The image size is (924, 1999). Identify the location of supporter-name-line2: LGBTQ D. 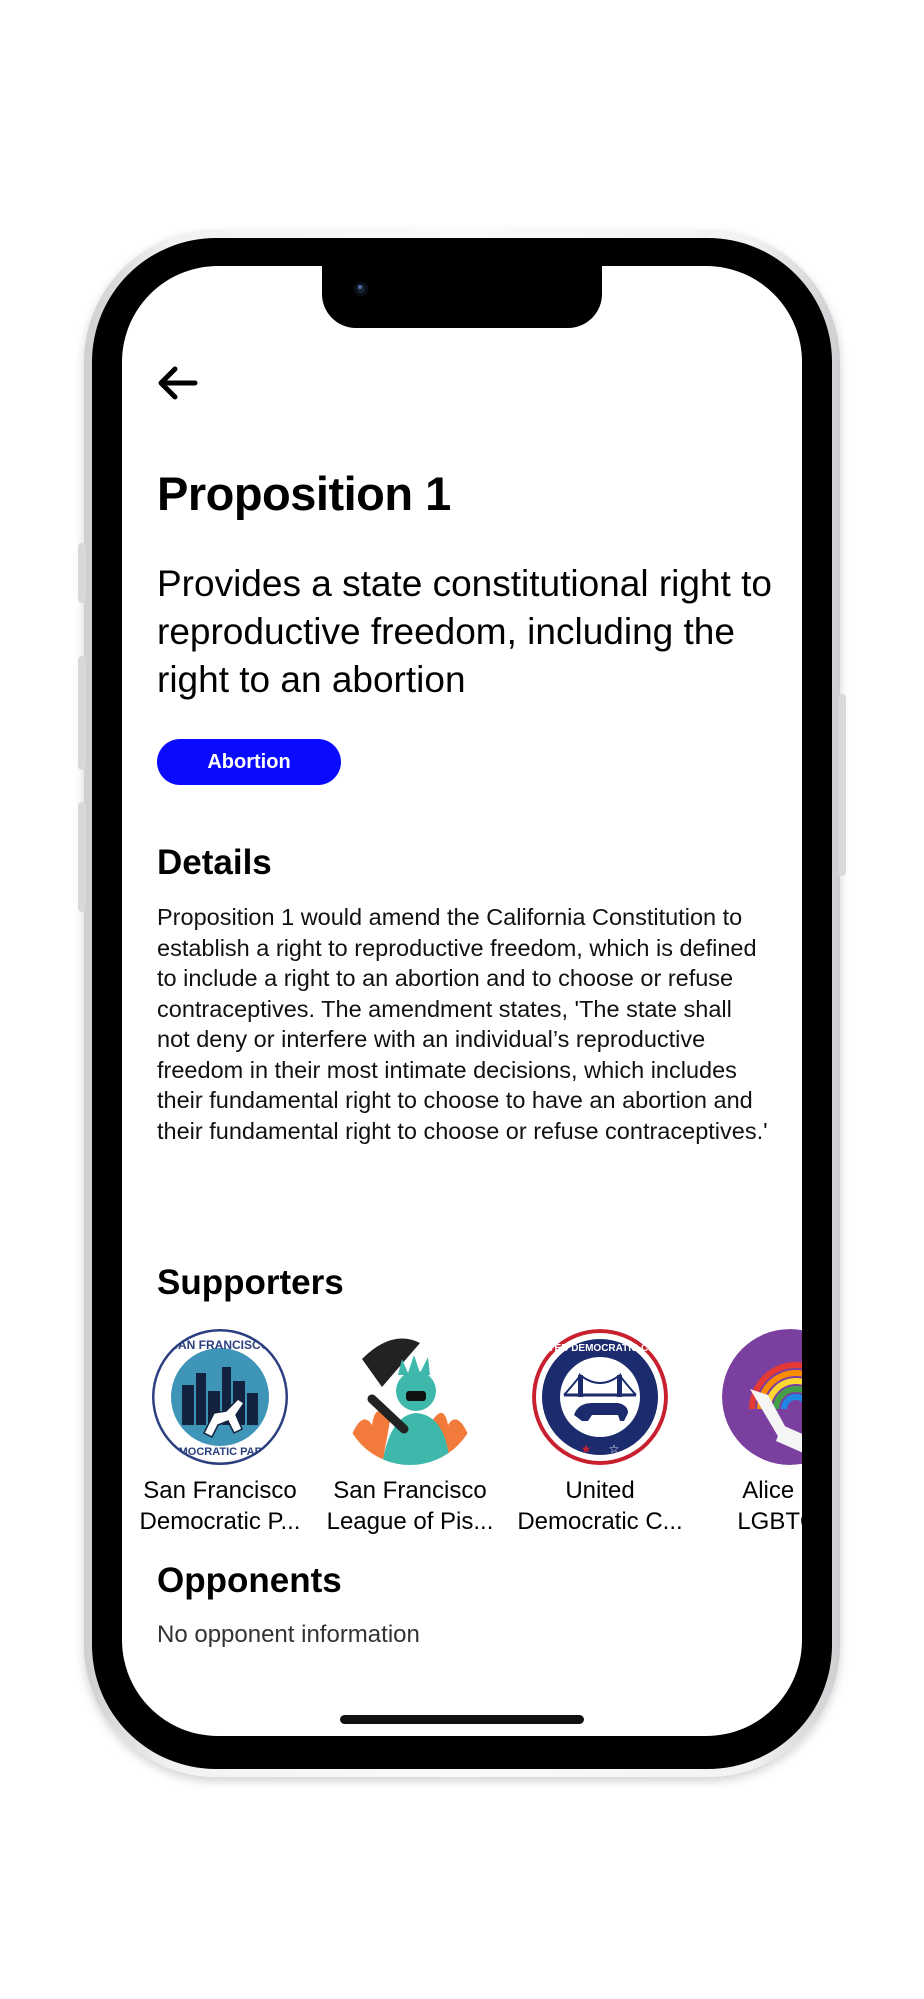
(769, 1521).